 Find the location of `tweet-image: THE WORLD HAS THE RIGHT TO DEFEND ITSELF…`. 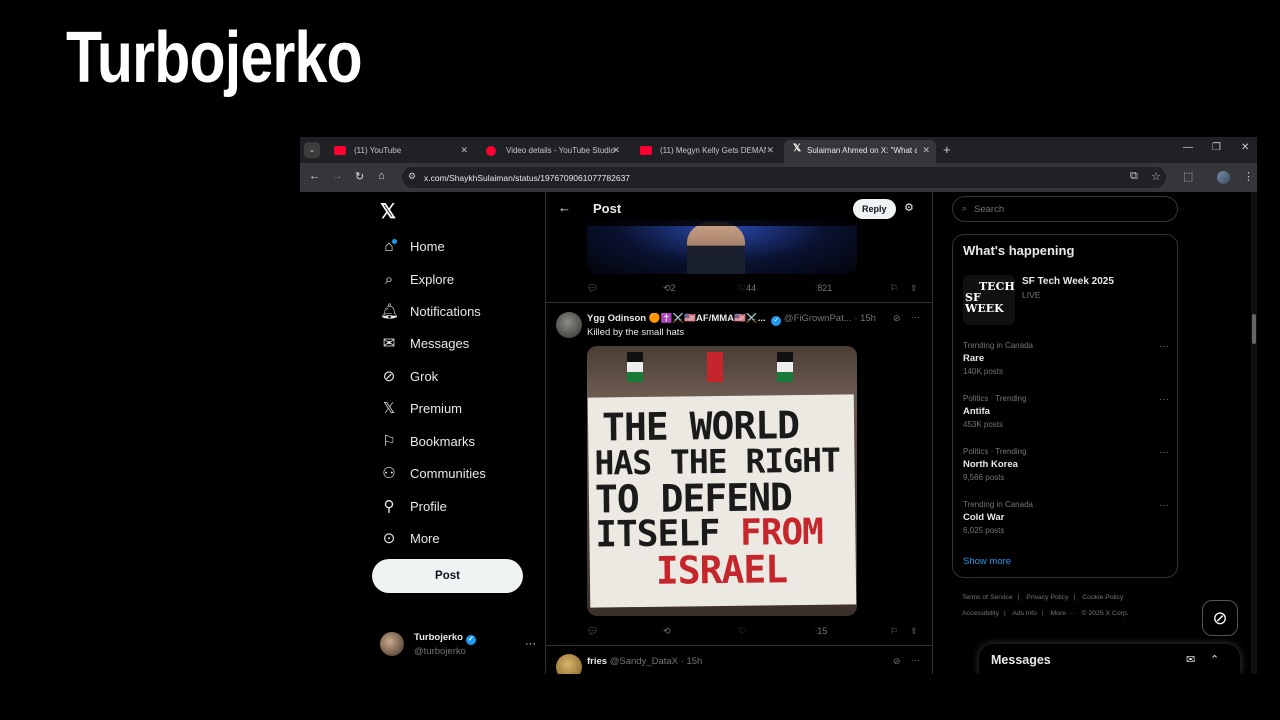

tweet-image: THE WORLD HAS THE RIGHT TO DEFEND ITSELF… is located at coordinates (722, 481).